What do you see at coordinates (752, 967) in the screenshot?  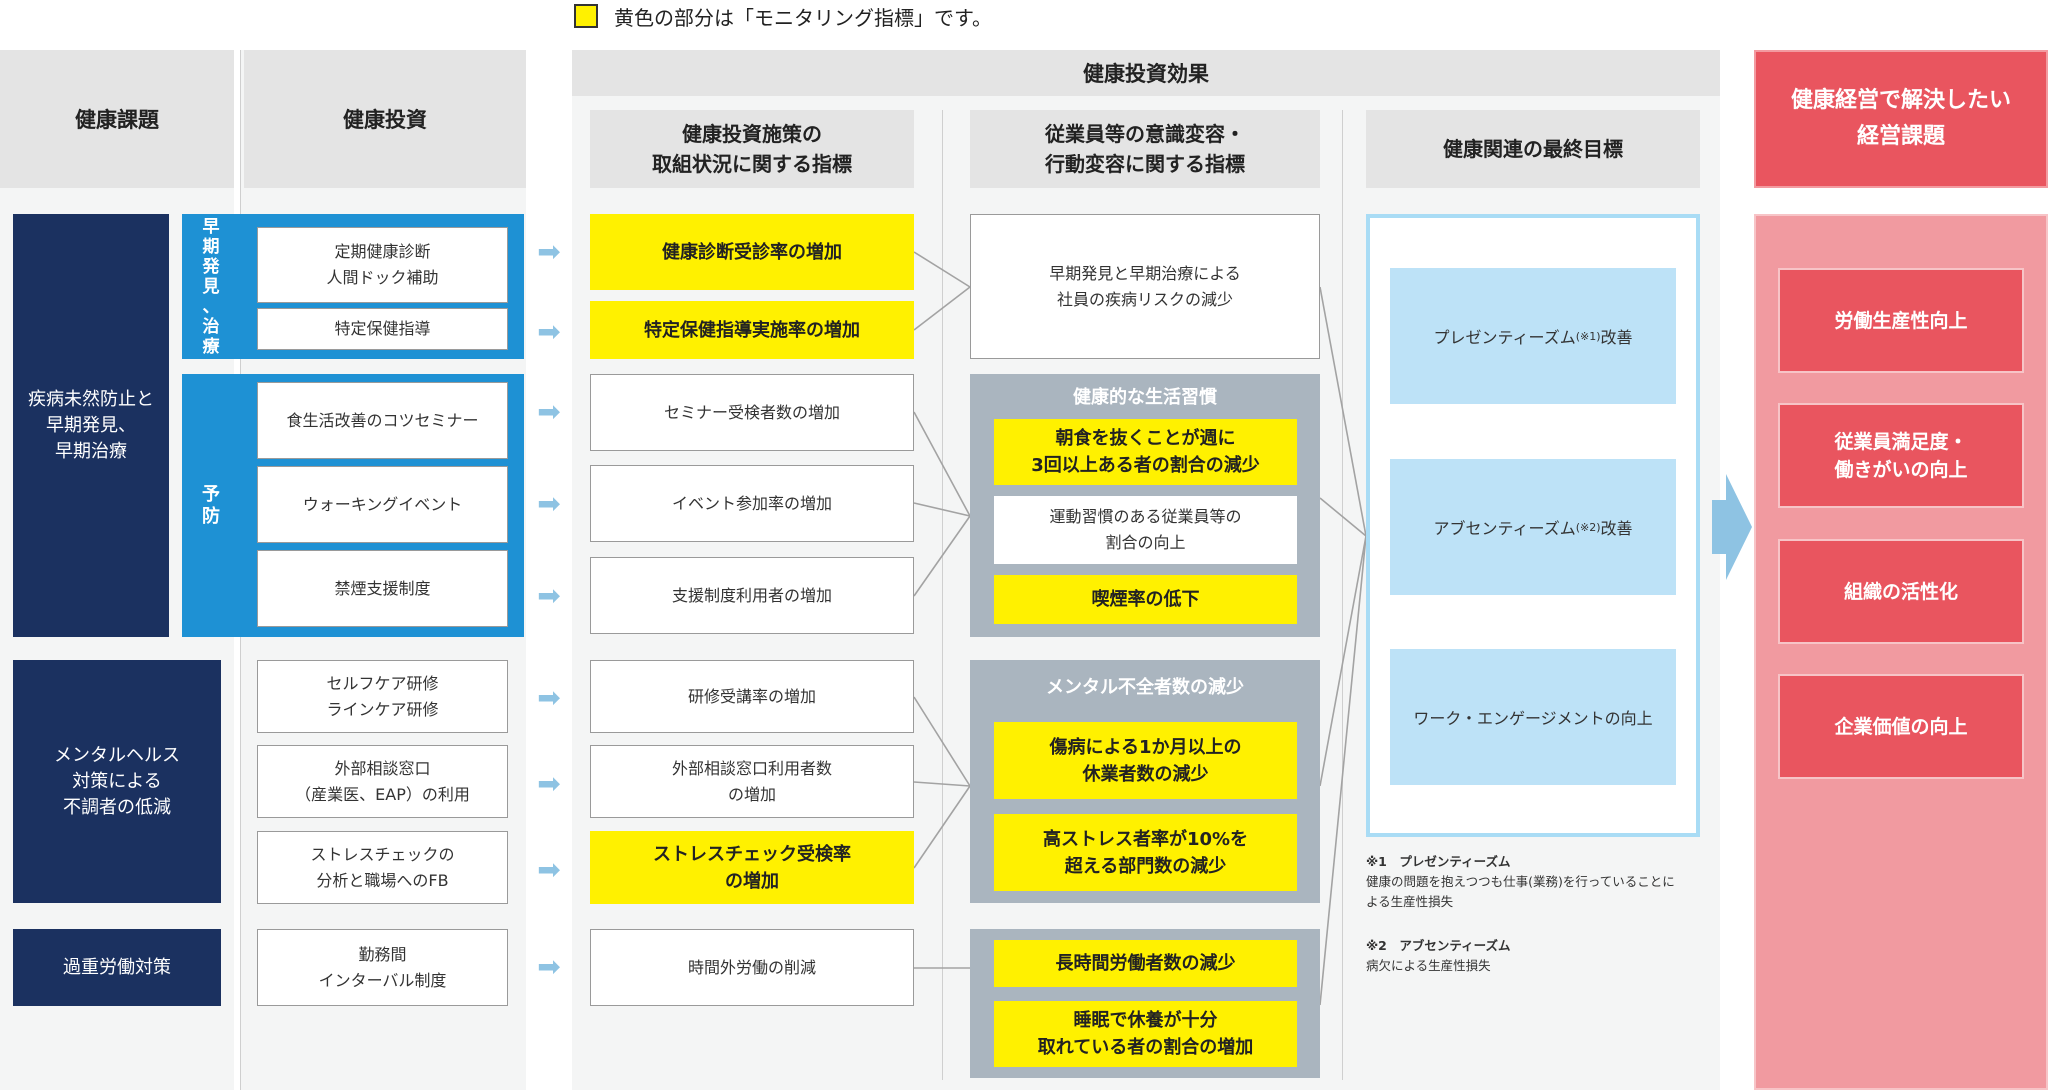 I see `measure-overtime-reduction: 時間外労働の削減` at bounding box center [752, 967].